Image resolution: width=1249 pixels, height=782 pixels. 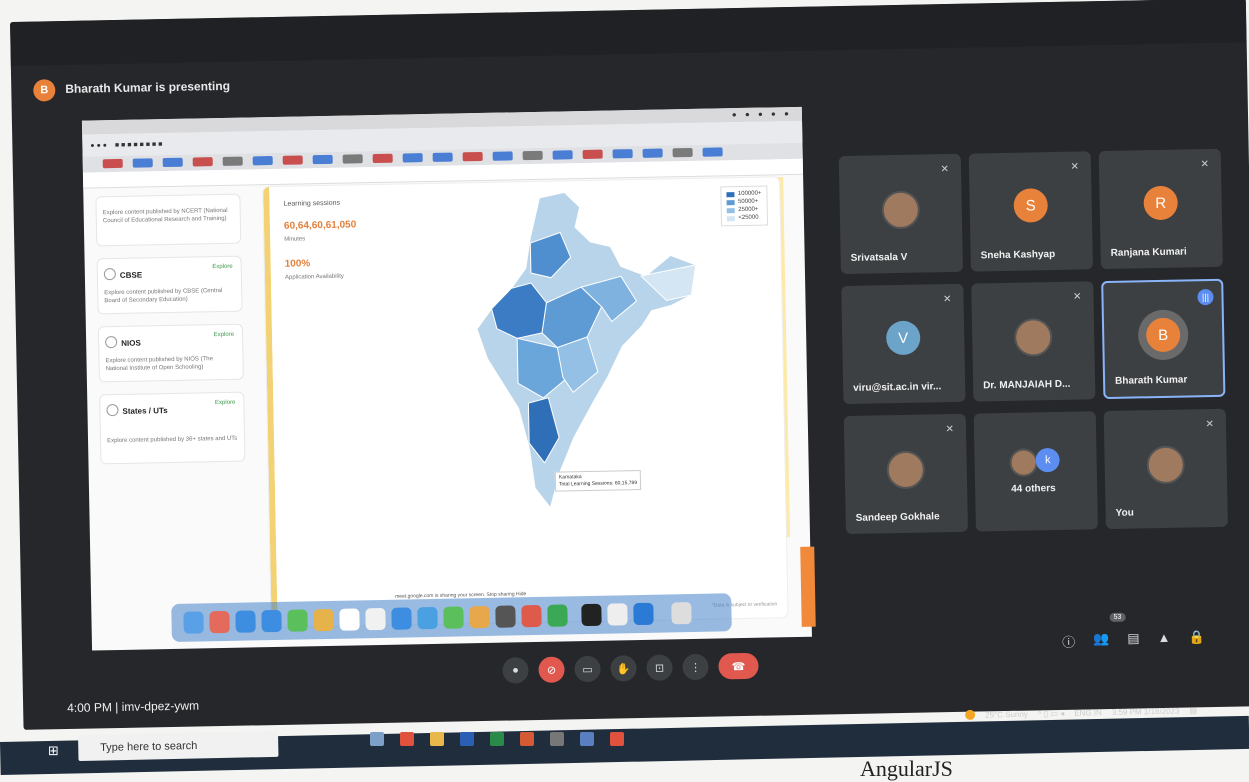 I want to click on present-button: ⊡, so click(x=659, y=667).